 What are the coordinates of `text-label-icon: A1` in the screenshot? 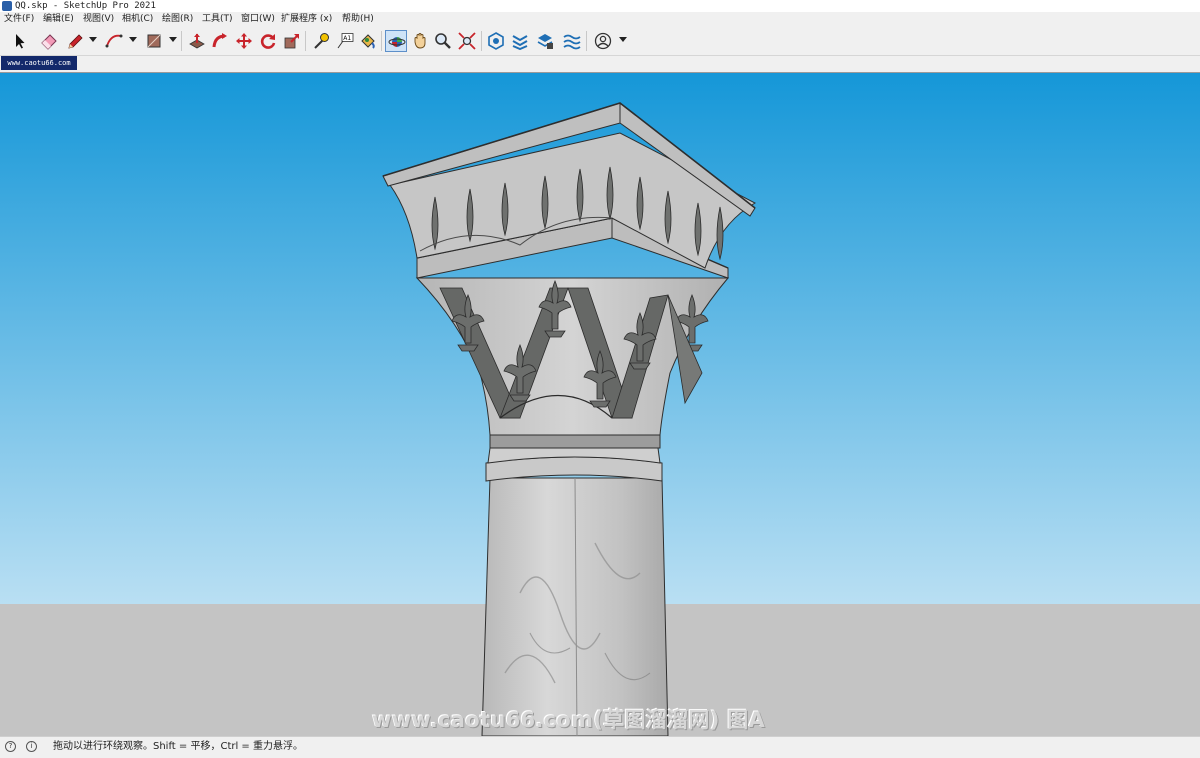 It's located at (345, 41).